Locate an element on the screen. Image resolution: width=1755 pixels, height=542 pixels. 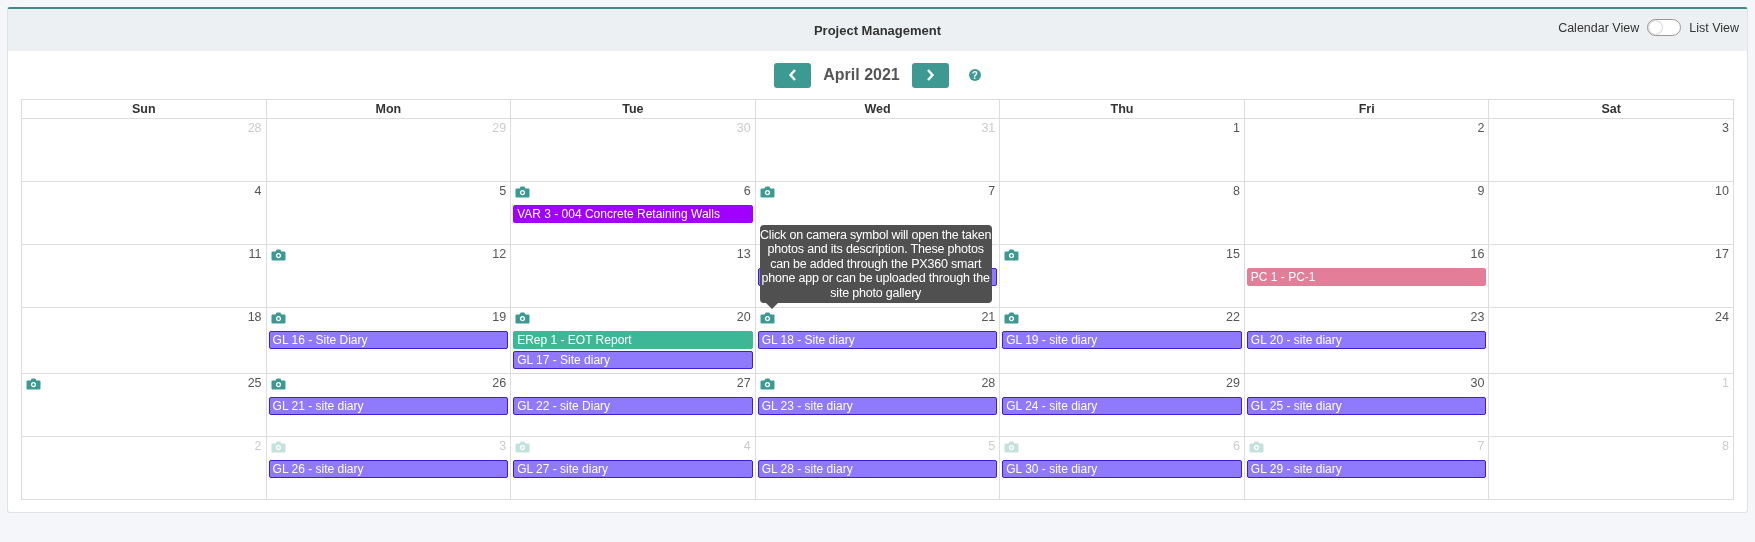
tooltip: Click on camera symbol will open the taken photos and its description. These photos can be added through the PX360 smart phone app or can be uploaded through the site photo gallery is located at coordinates (875, 266).